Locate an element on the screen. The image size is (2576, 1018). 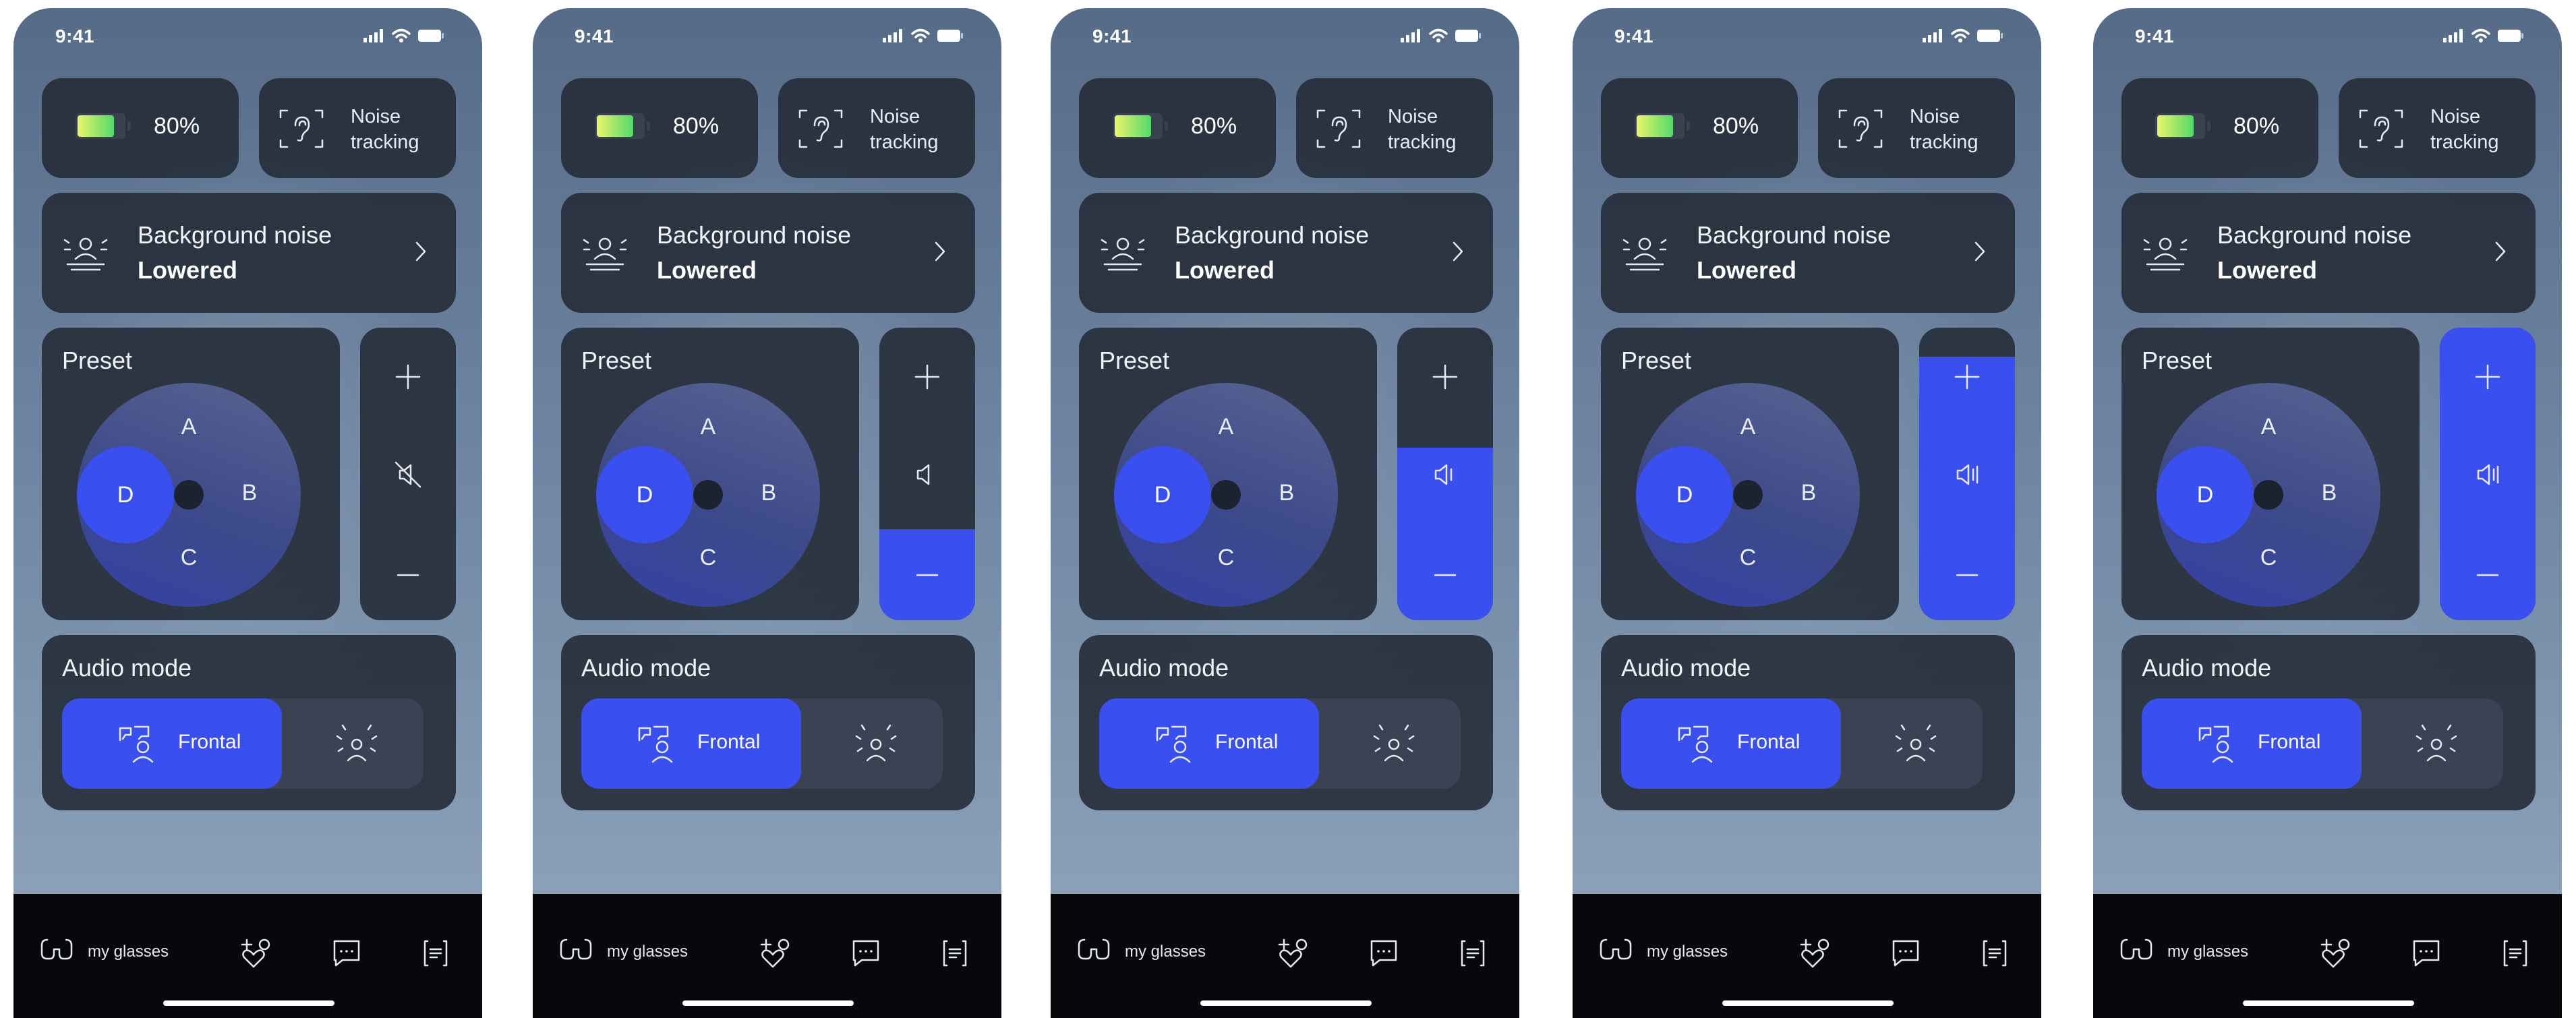
background-noise-value: Lowered is located at coordinates (188, 270).